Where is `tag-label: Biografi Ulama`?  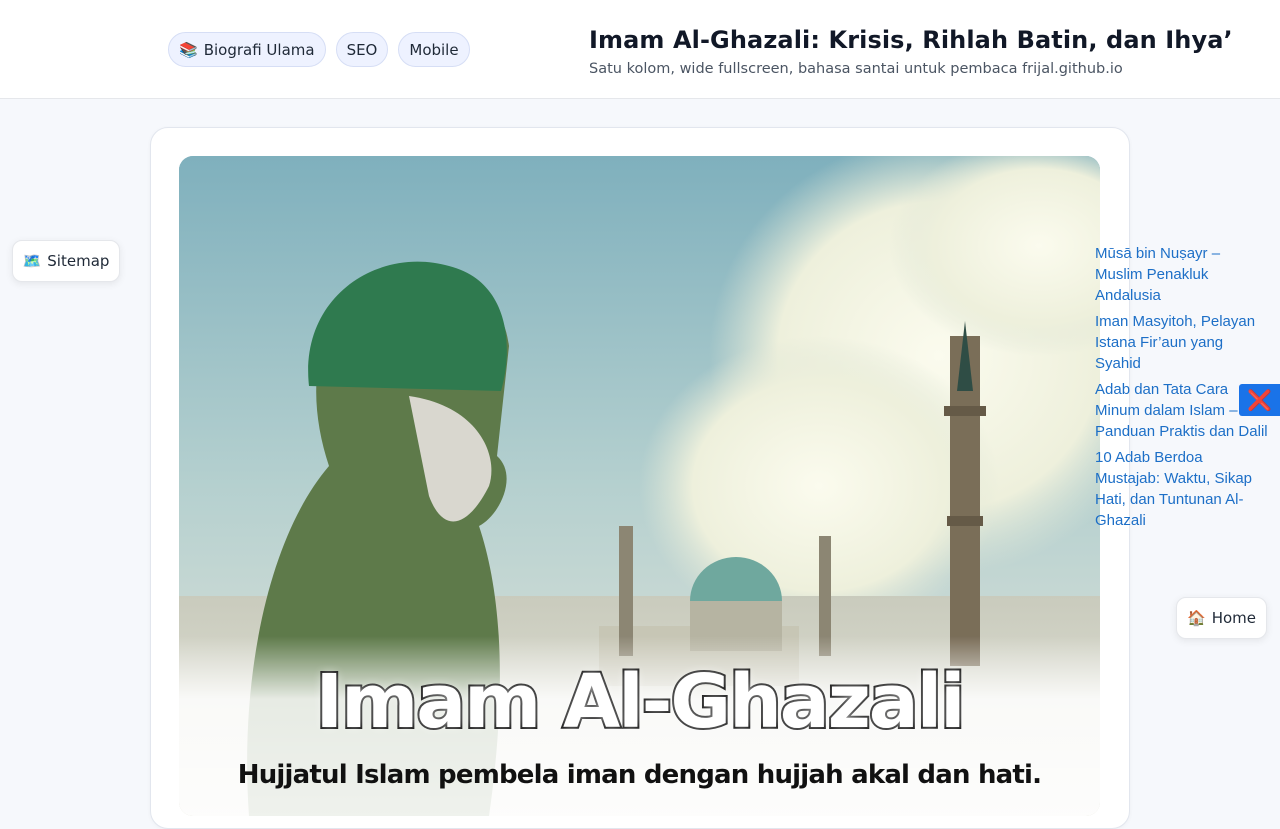 tag-label: Biografi Ulama is located at coordinates (259, 49).